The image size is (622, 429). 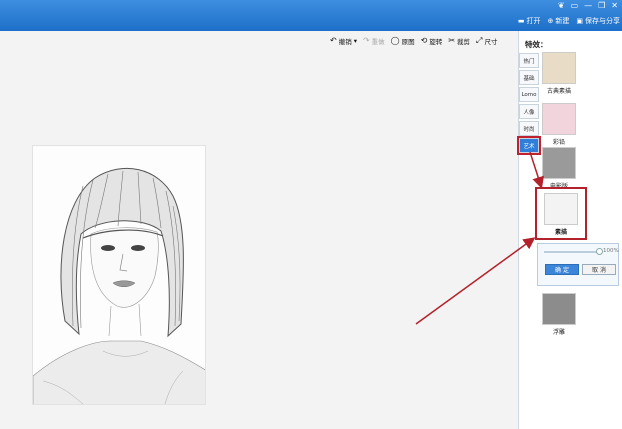 What do you see at coordinates (395, 40) in the screenshot?
I see `circle-icon: ◯` at bounding box center [395, 40].